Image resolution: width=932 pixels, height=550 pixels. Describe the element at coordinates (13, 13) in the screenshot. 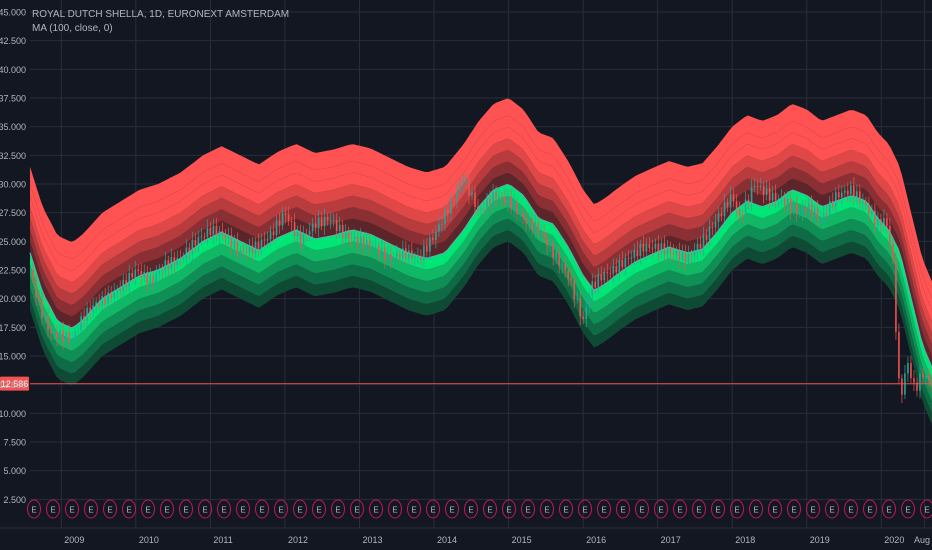

I see `y-tick-label: 45.000` at that location.